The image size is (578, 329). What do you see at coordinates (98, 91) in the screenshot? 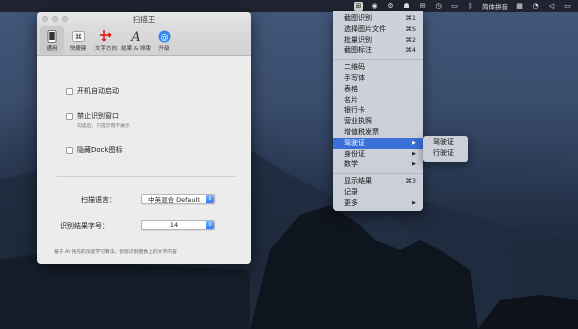
I see `launch-at-login-label: 开机自动启动` at bounding box center [98, 91].